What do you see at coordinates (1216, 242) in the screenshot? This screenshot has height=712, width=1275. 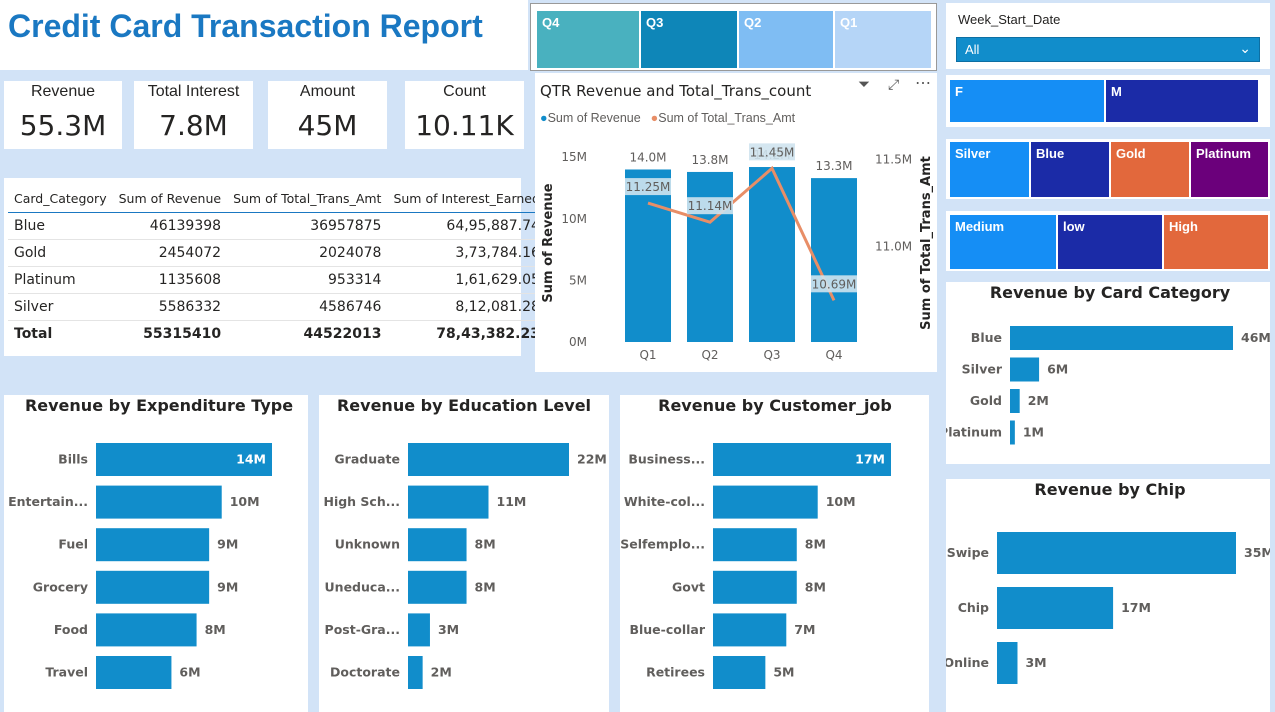 I see `slicer-tile-high: High` at bounding box center [1216, 242].